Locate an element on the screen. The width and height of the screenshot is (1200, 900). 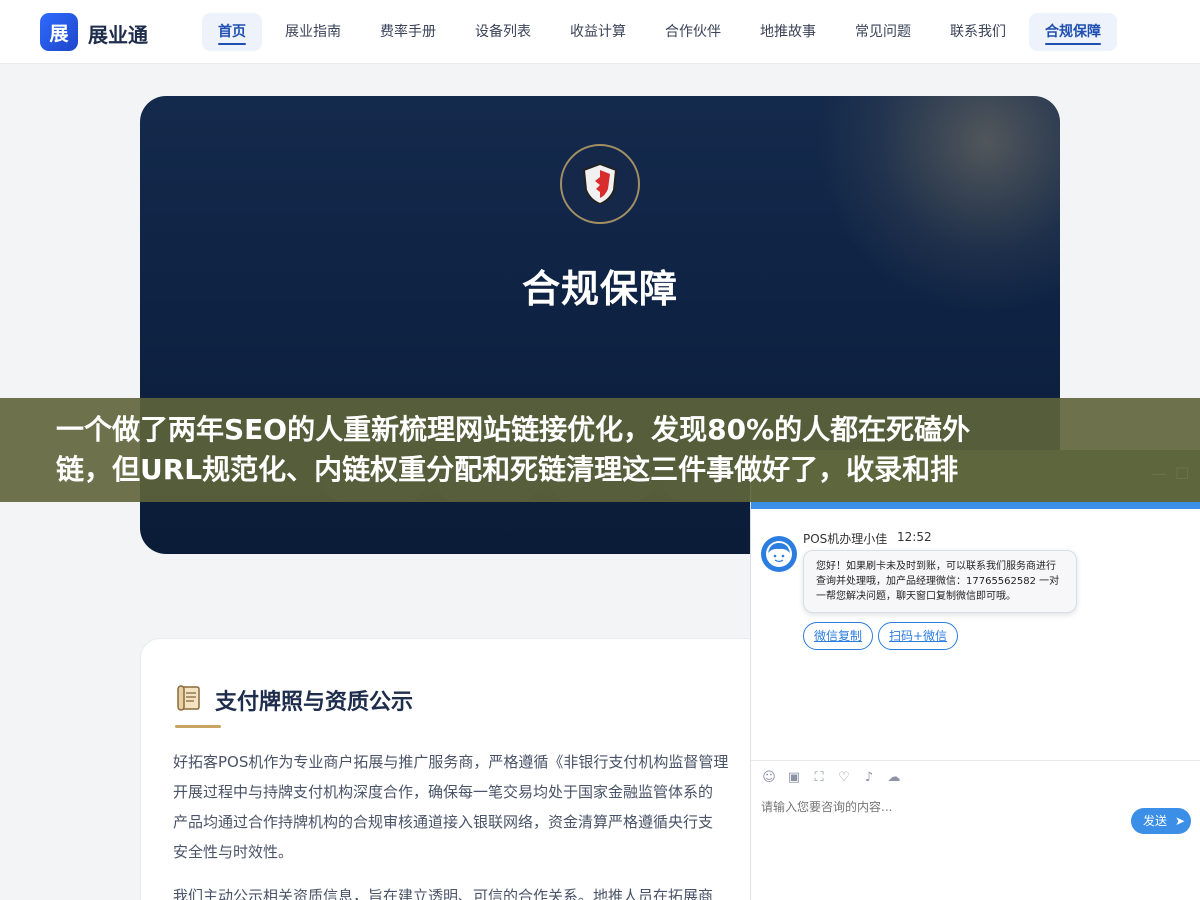
scroll-icon is located at coordinates (190, 700).